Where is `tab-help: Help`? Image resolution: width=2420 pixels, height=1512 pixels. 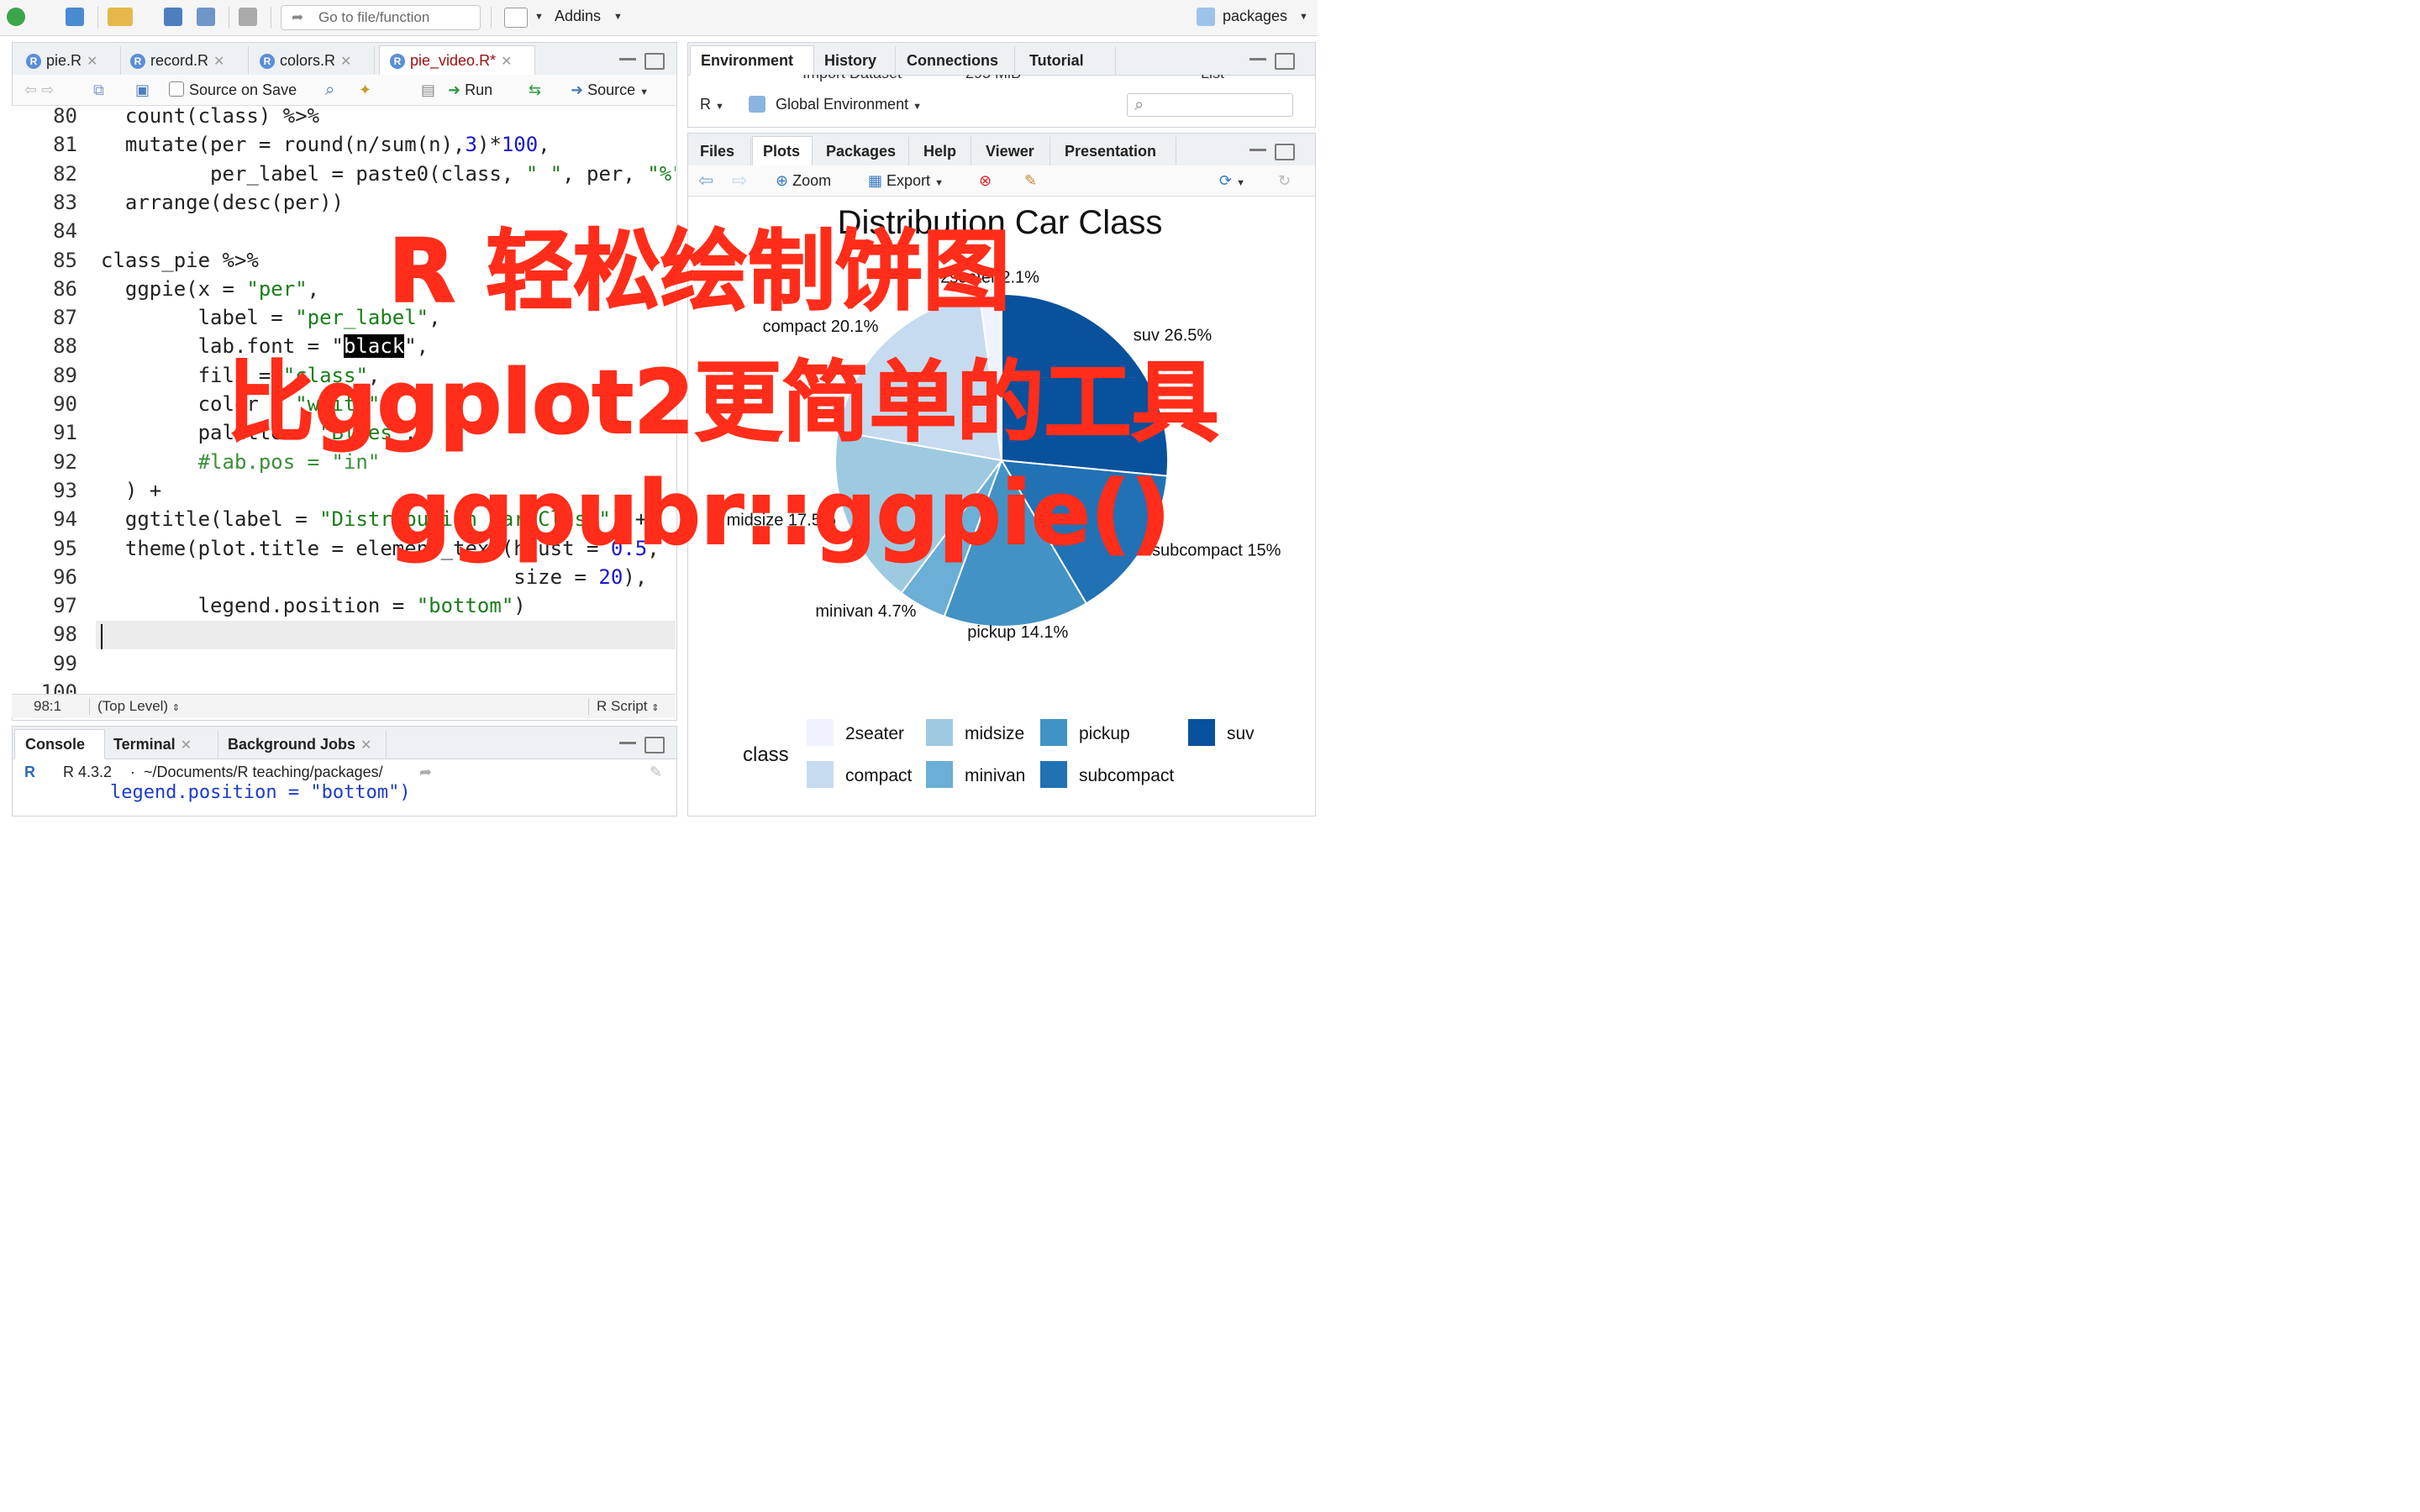
tab-help: Help is located at coordinates (942, 151).